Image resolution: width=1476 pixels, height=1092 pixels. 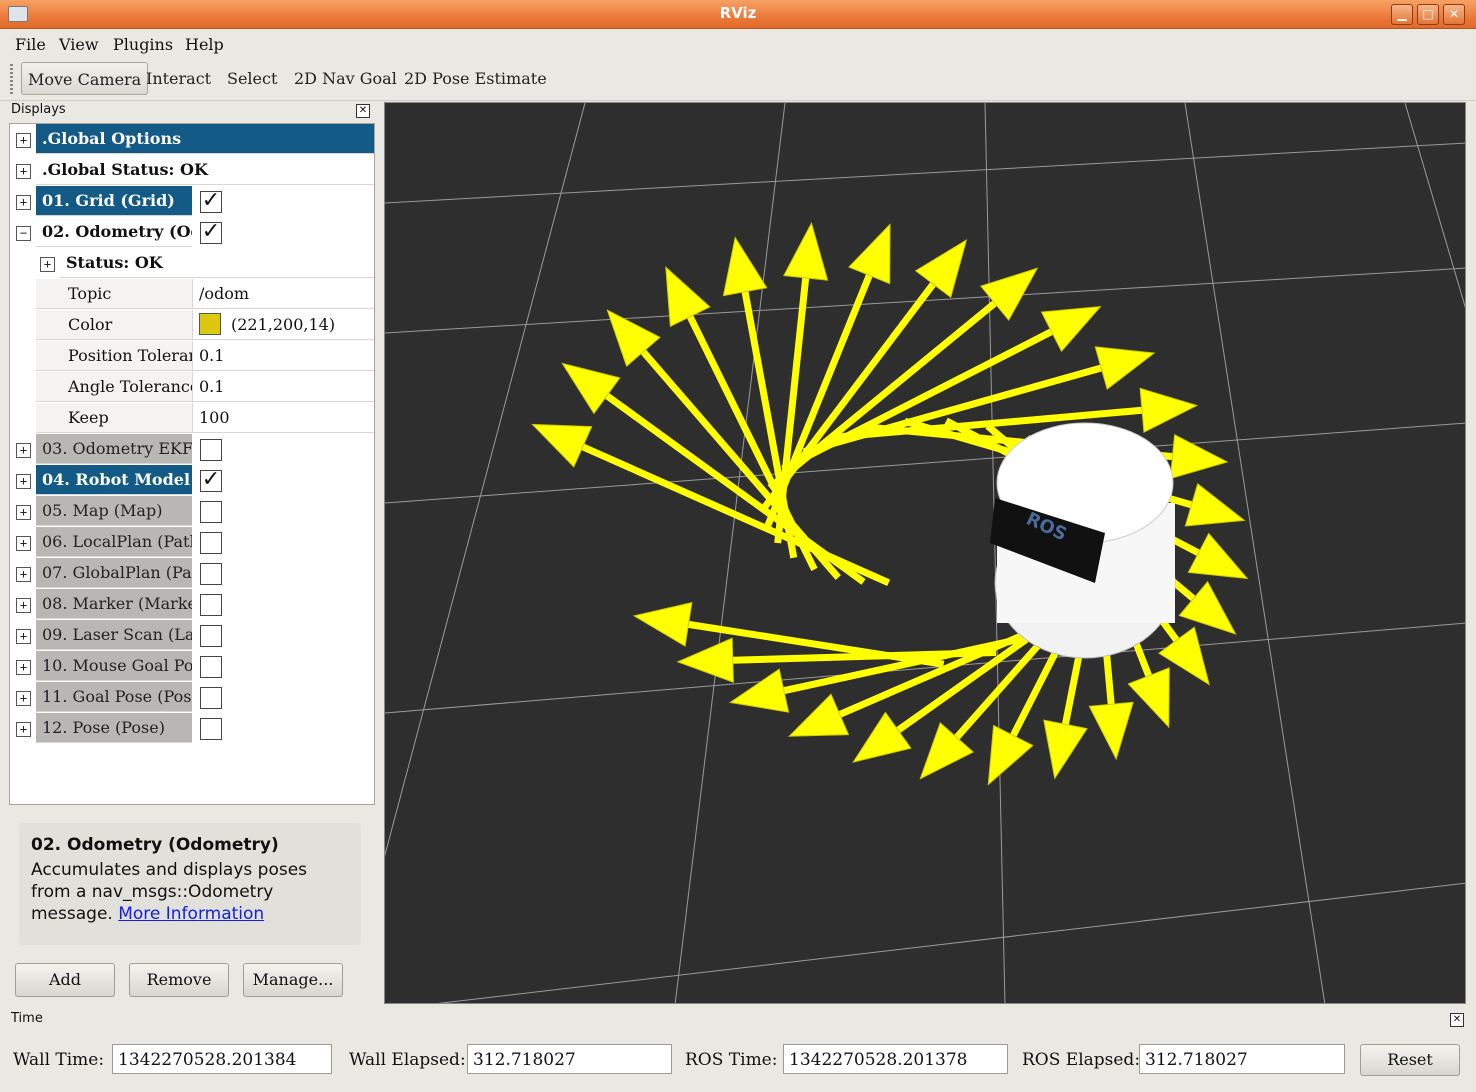 I want to click on property-value-text: 0.1, so click(x=212, y=386).